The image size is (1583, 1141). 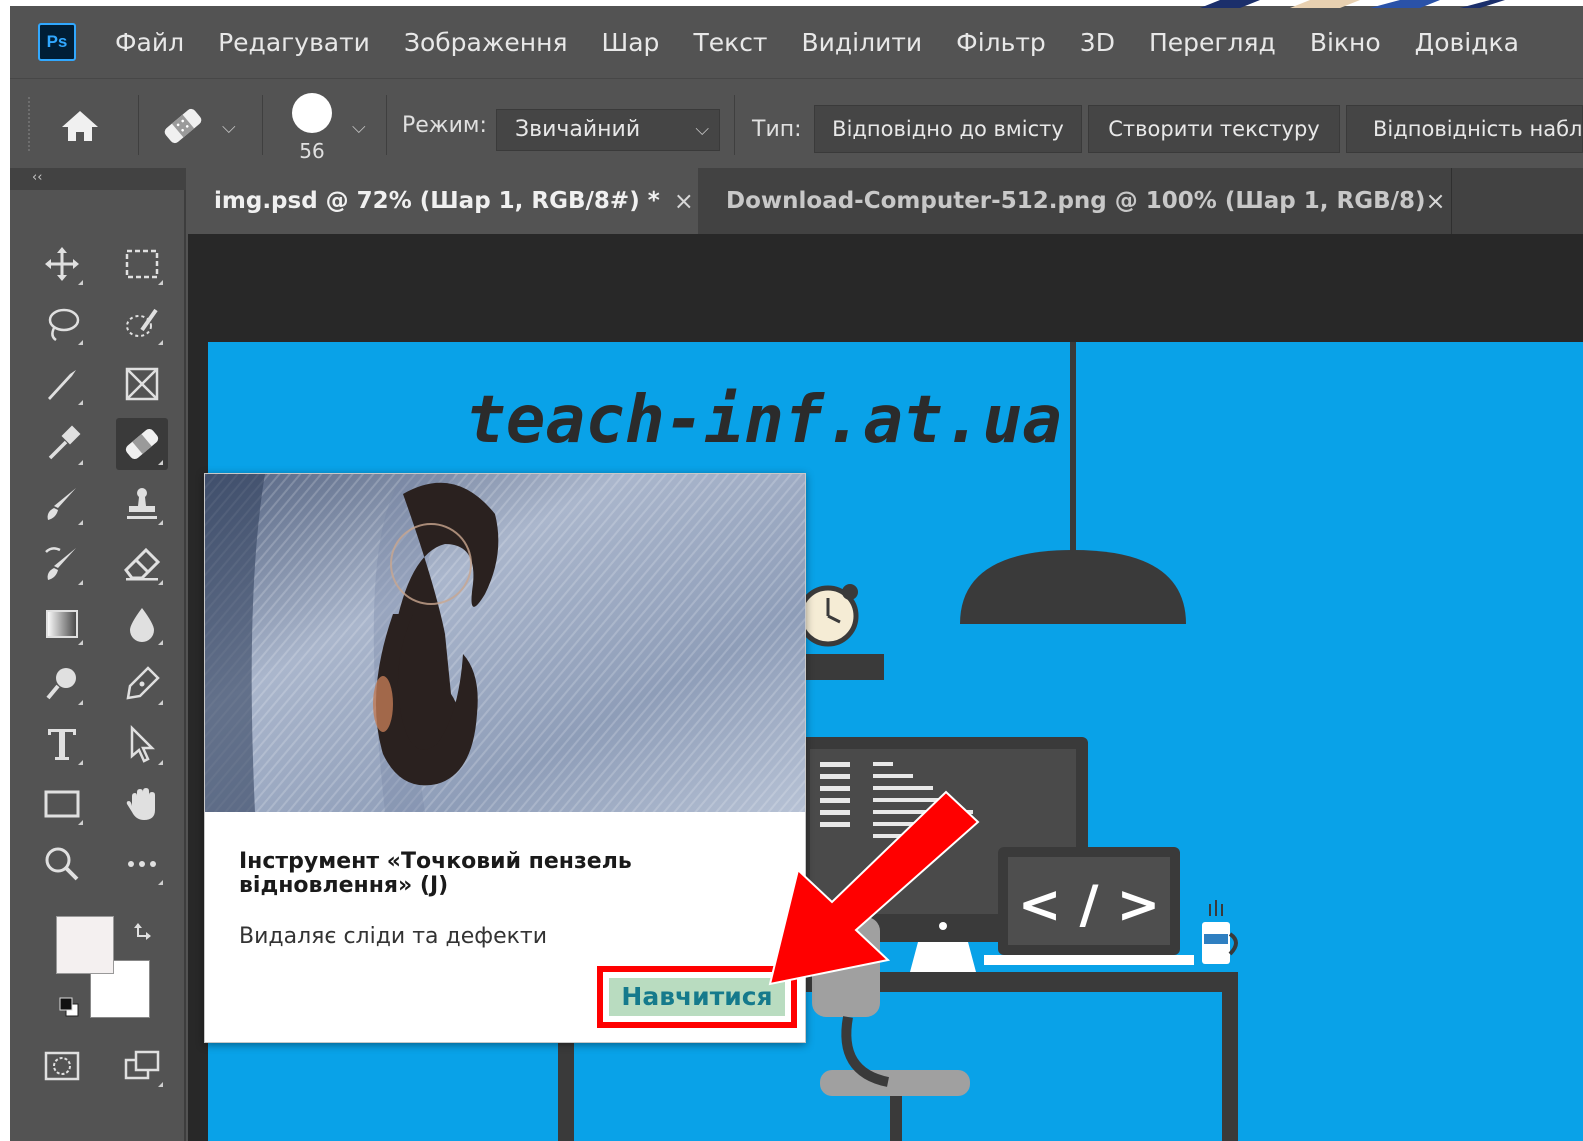 What do you see at coordinates (486, 42) in the screenshot?
I see `menu-image: Зображення` at bounding box center [486, 42].